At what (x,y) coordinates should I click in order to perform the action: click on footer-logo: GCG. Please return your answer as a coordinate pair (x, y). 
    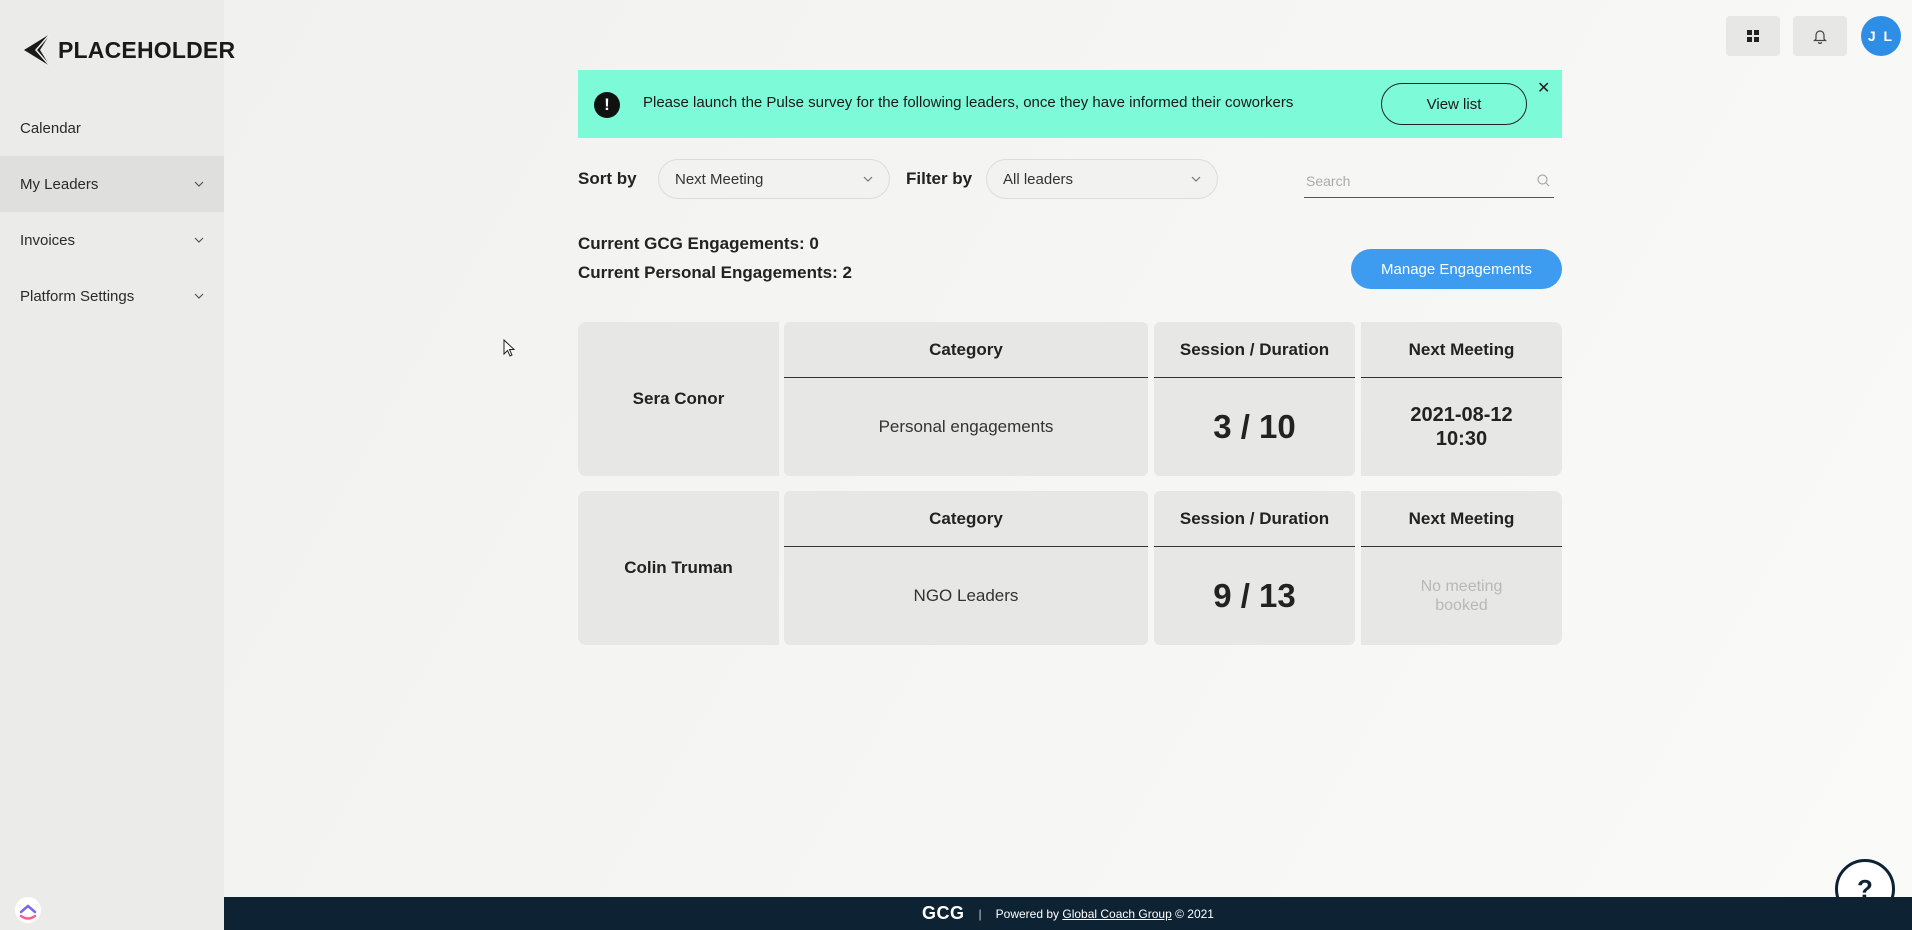
    Looking at the image, I should click on (943, 913).